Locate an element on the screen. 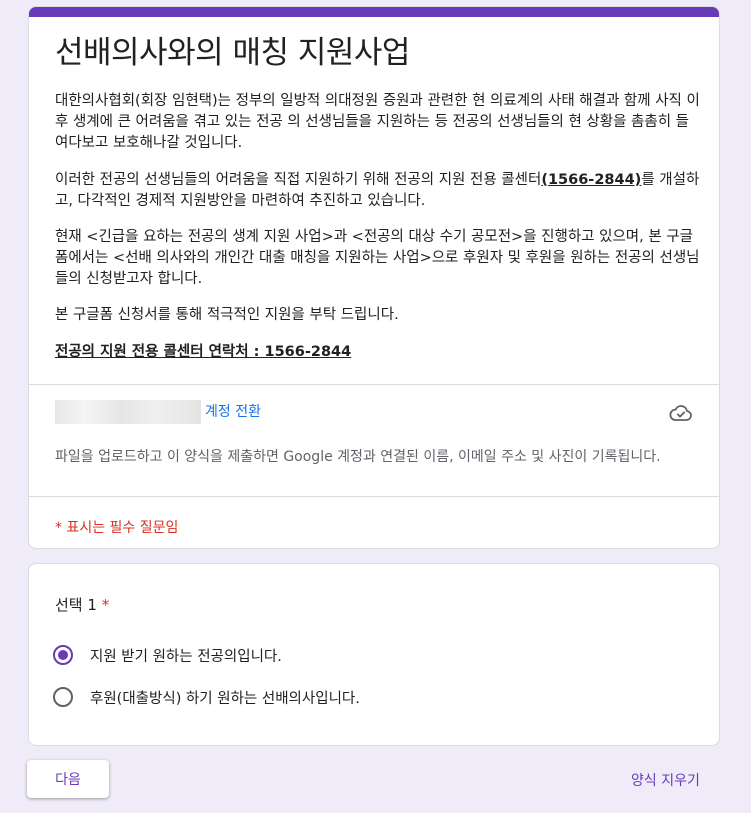 The image size is (751, 813). required-note: * 표시는 필수 질문임 is located at coordinates (117, 528).